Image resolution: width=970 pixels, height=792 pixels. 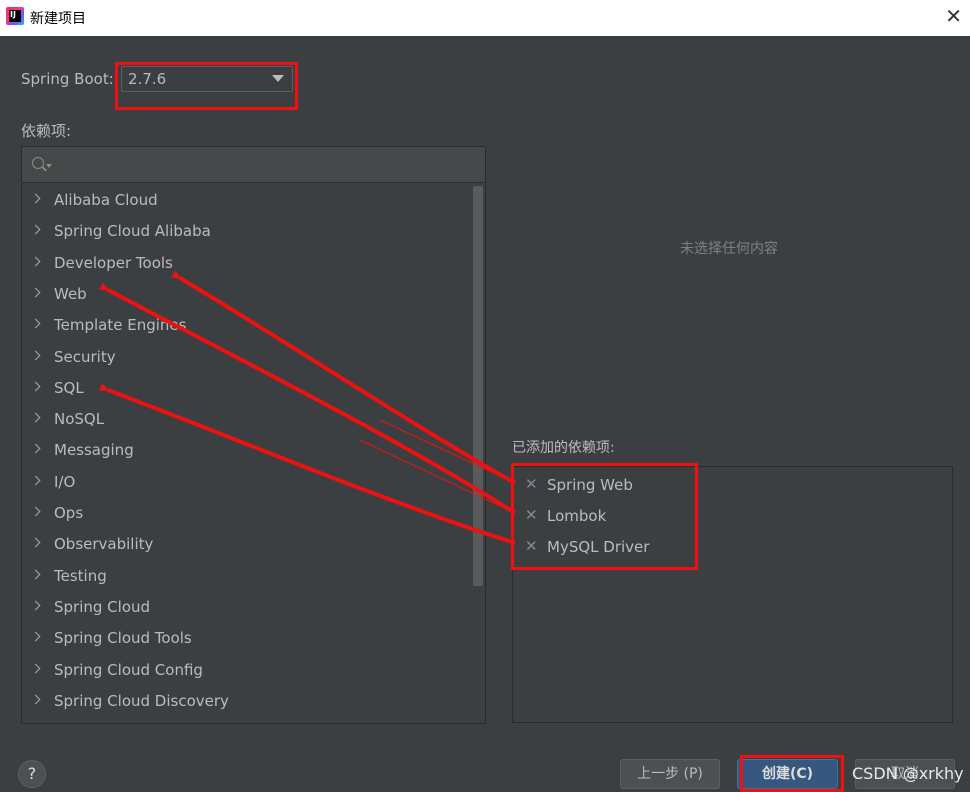 I want to click on watermark: CSDN @xrkhy, so click(x=908, y=773).